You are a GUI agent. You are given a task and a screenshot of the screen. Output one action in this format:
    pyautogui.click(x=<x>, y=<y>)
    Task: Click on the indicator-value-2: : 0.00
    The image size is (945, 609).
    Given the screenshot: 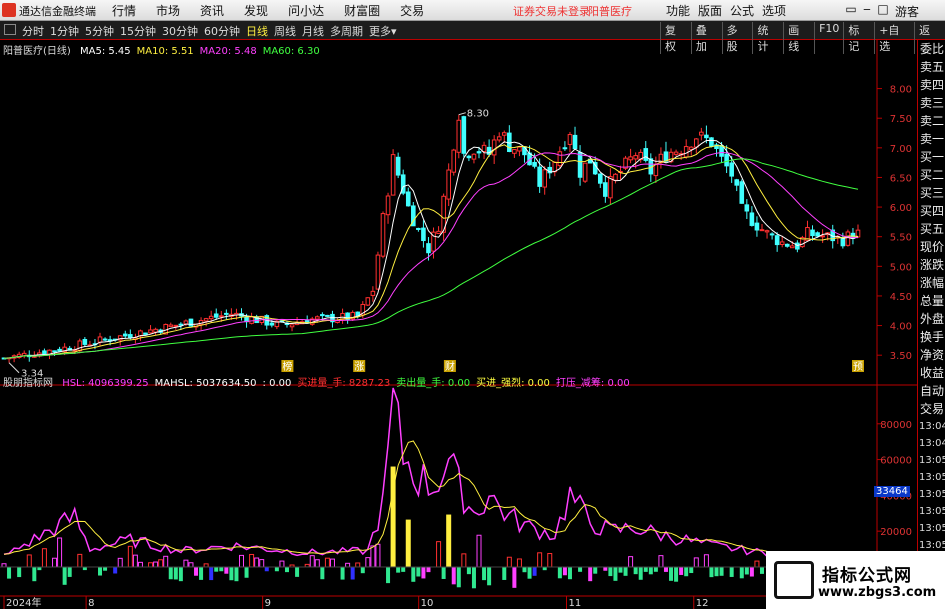 What is the action you would take?
    pyautogui.click(x=277, y=383)
    